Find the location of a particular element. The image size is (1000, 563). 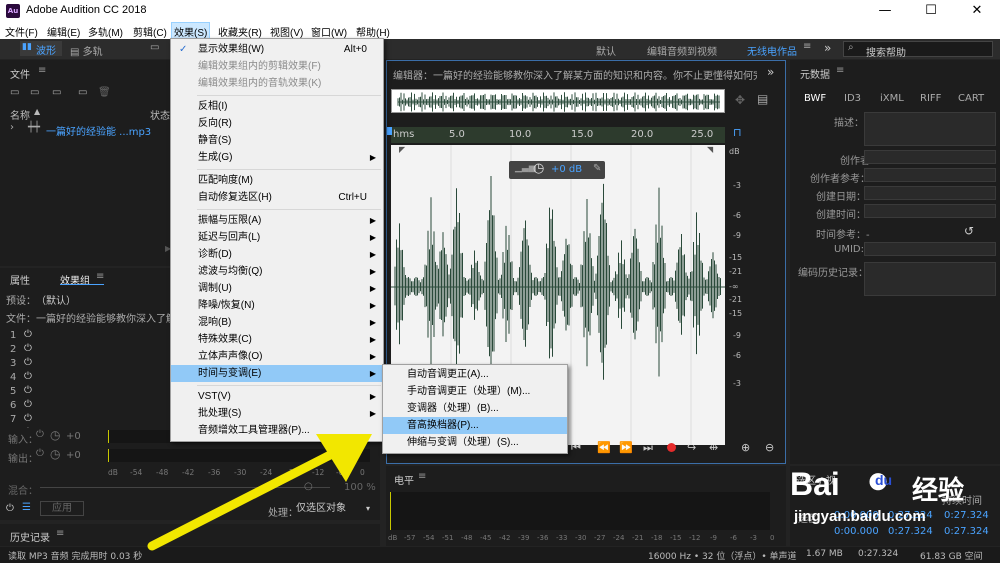

effect-slot: 3 ⏻ is located at coordinates (94, 363).